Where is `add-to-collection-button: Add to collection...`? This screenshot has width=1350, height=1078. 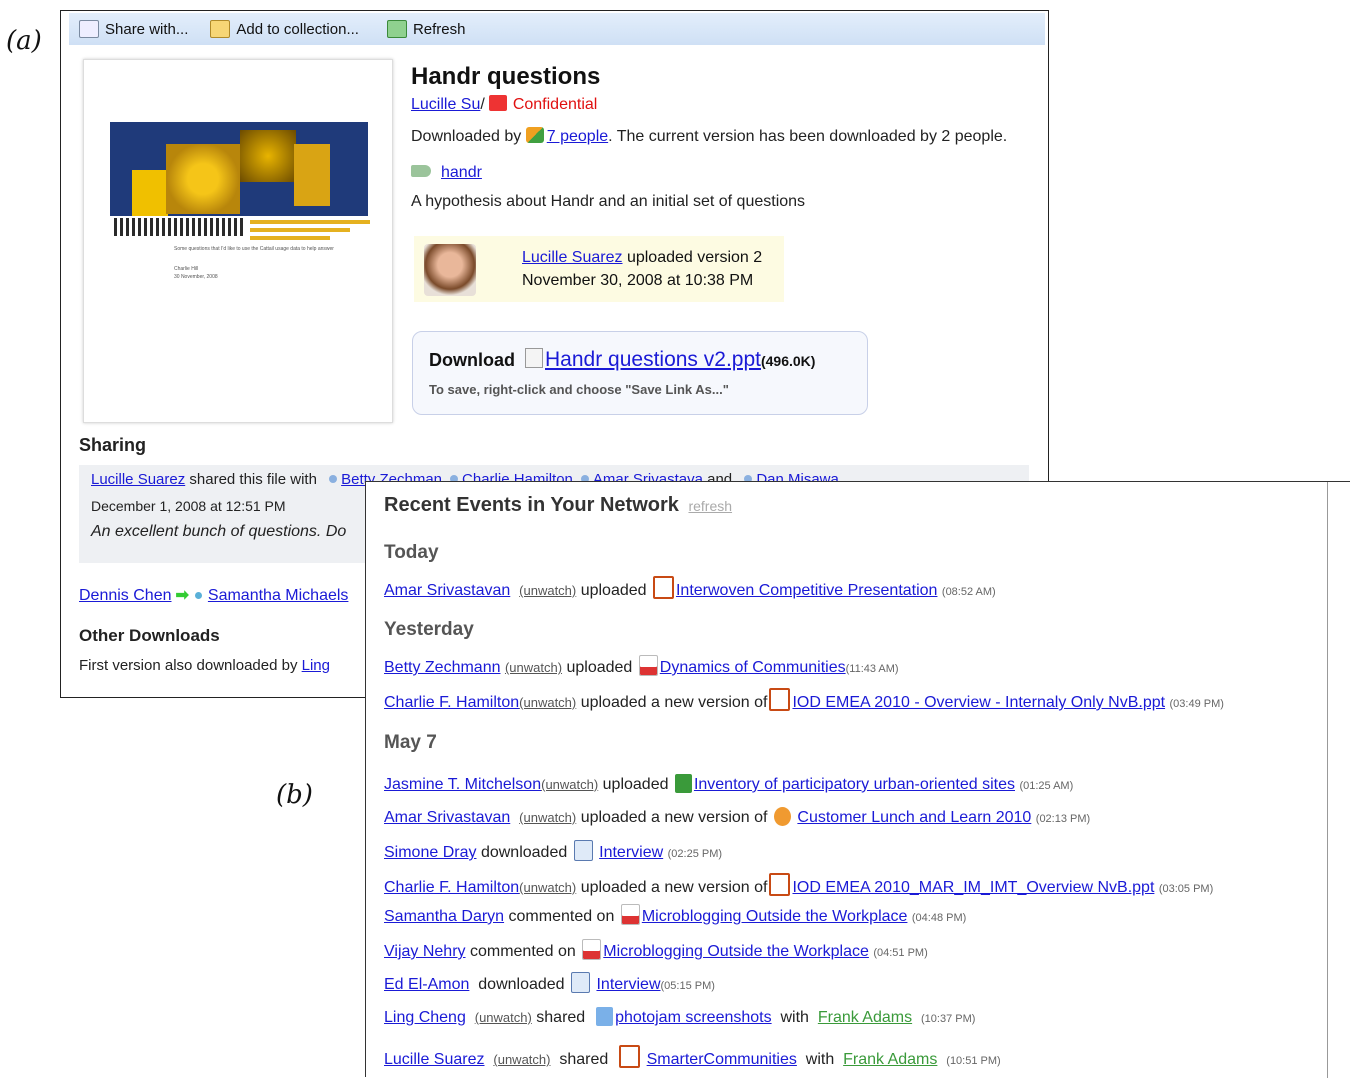 add-to-collection-button: Add to collection... is located at coordinates (284, 29).